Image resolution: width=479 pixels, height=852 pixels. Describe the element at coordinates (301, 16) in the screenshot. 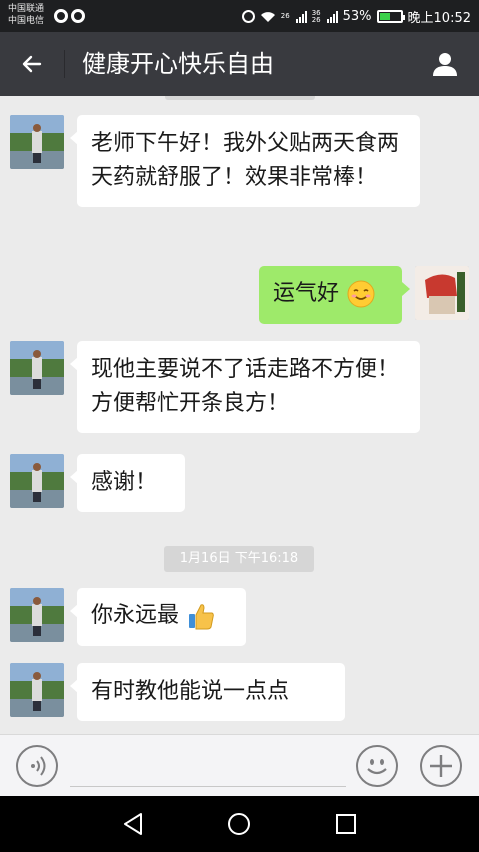

I see `signal-1-icon` at that location.